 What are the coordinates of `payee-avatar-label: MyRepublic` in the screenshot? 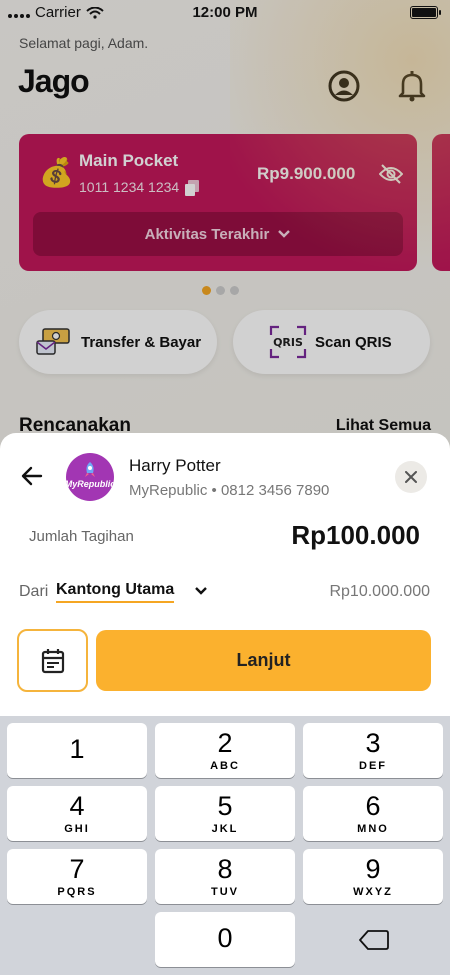 It's located at (90, 484).